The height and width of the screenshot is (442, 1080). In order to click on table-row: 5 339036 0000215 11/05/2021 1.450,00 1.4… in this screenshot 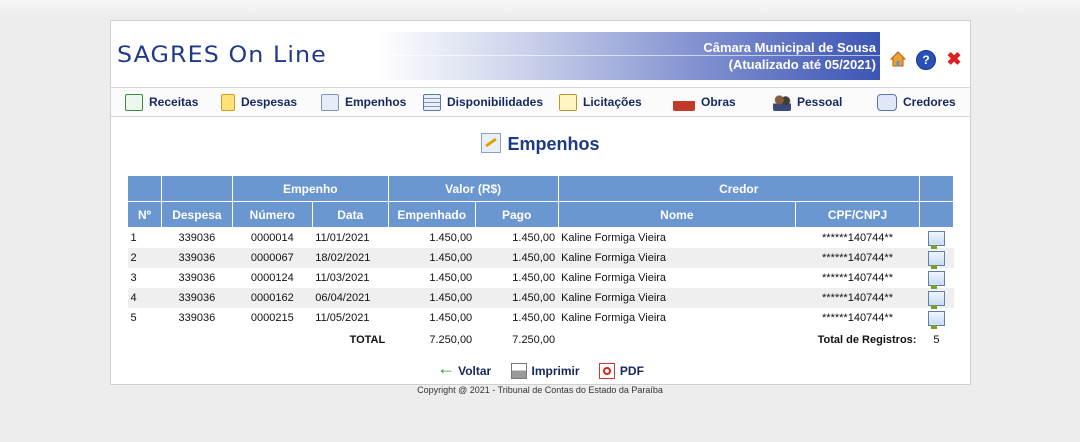, I will do `click(540, 318)`.